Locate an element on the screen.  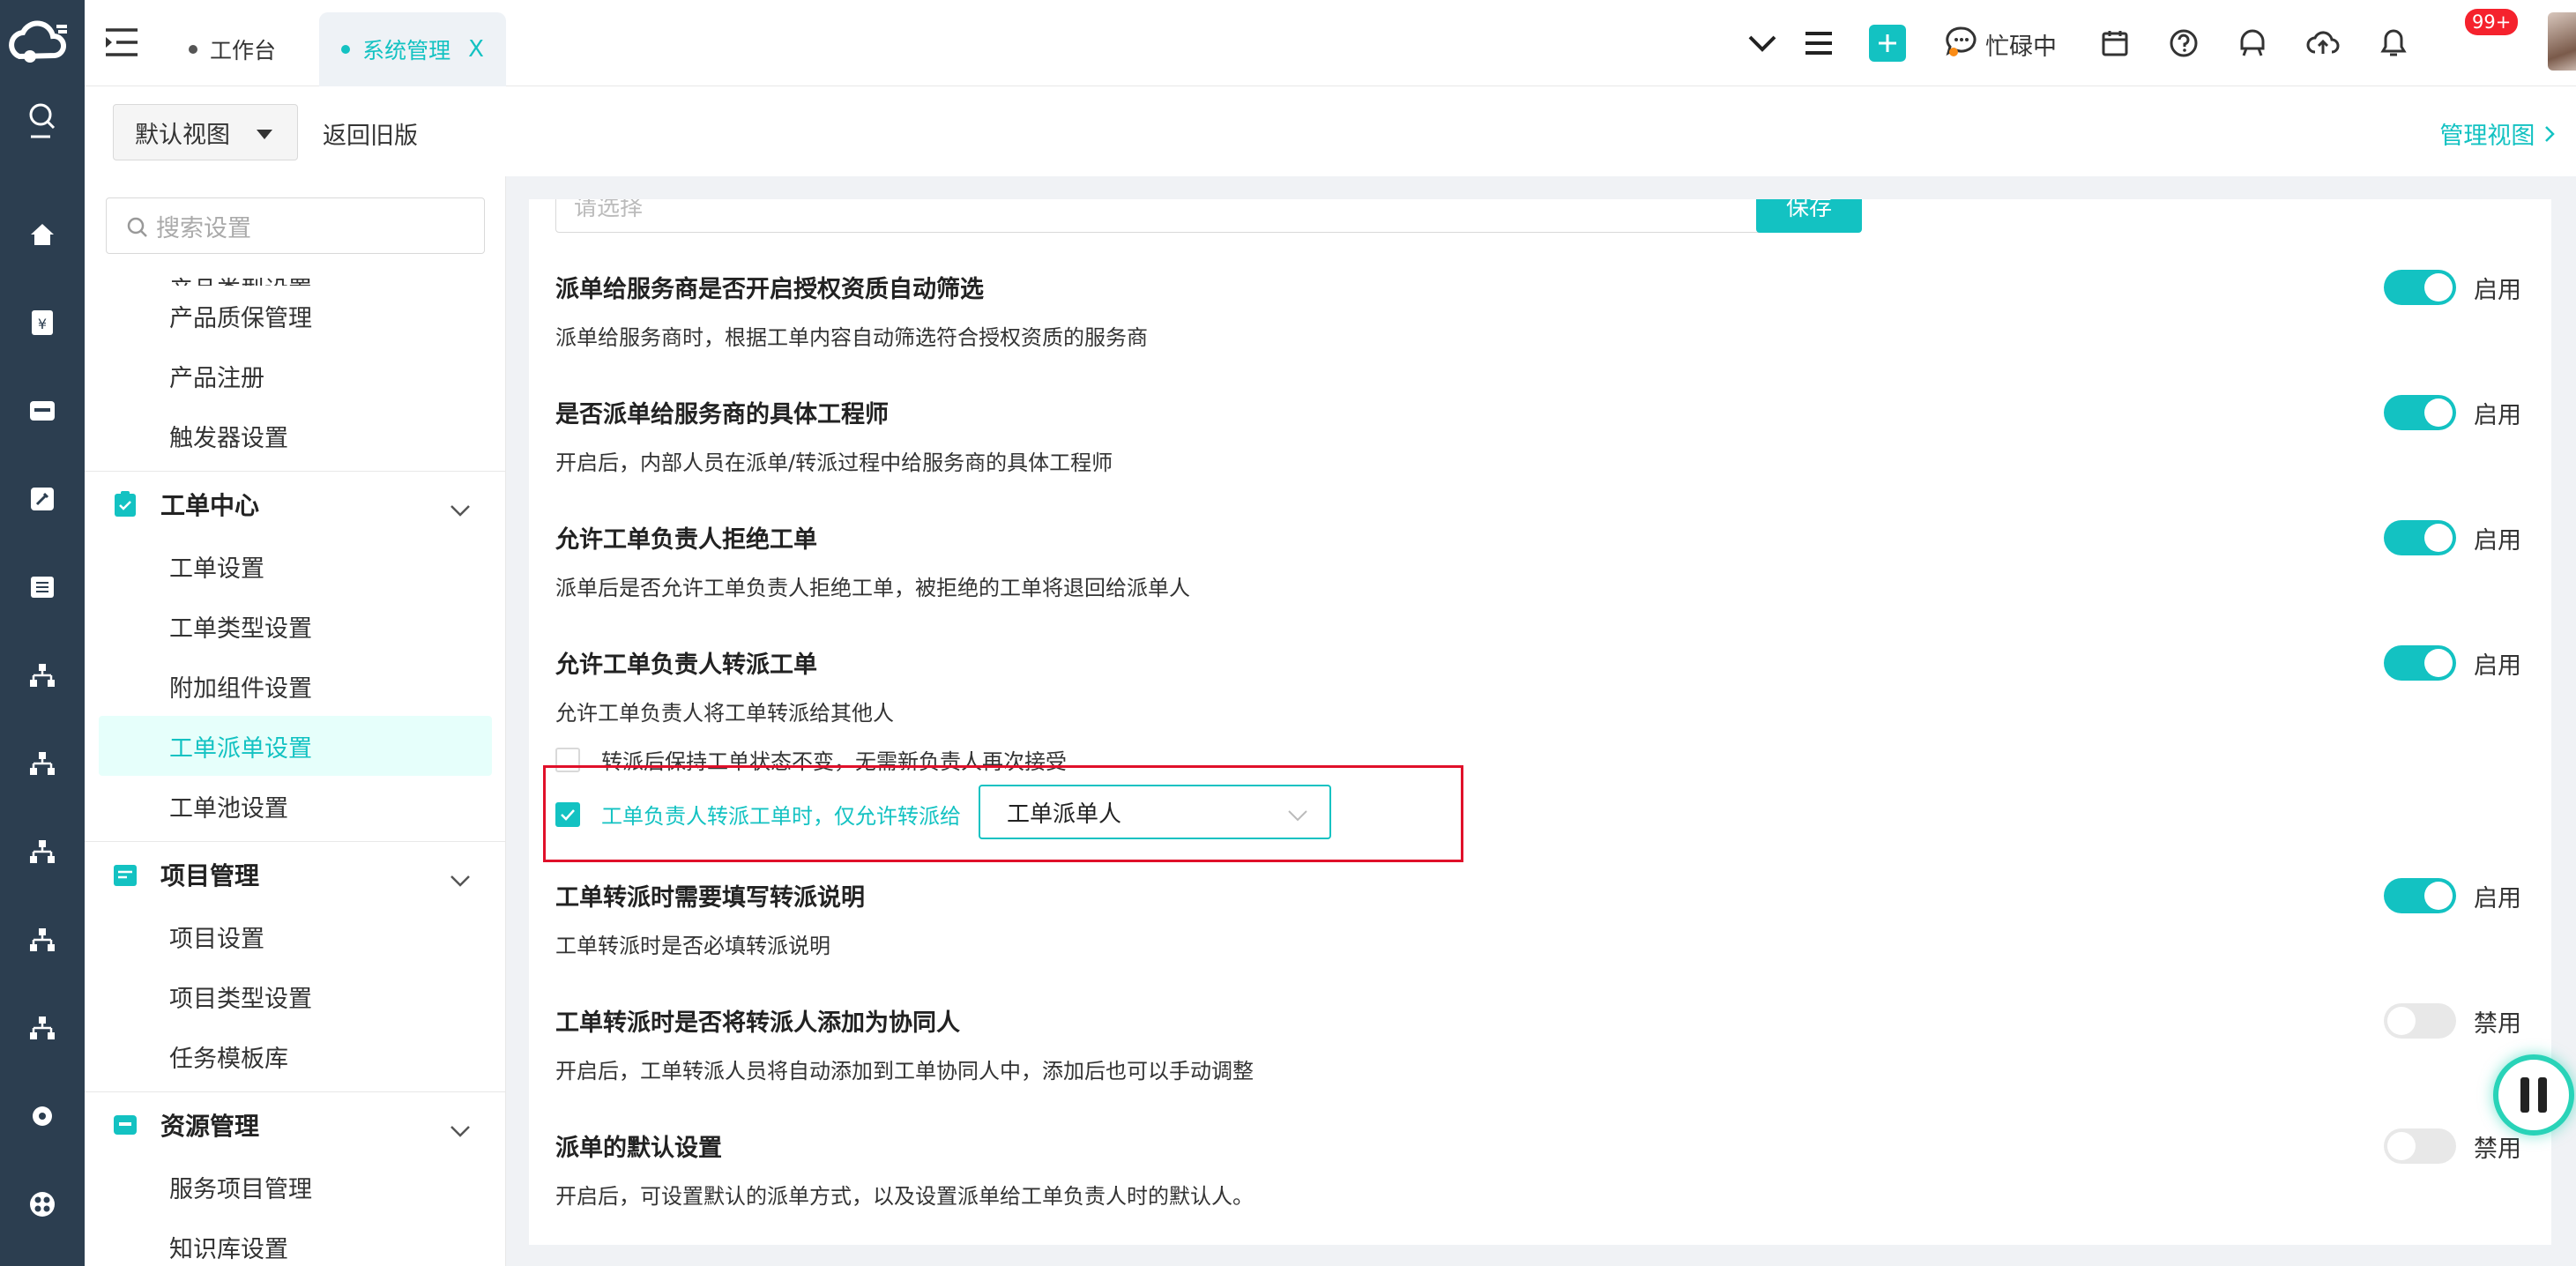
tab-system-management-inner: 系统管理 X is located at coordinates (412, 49).